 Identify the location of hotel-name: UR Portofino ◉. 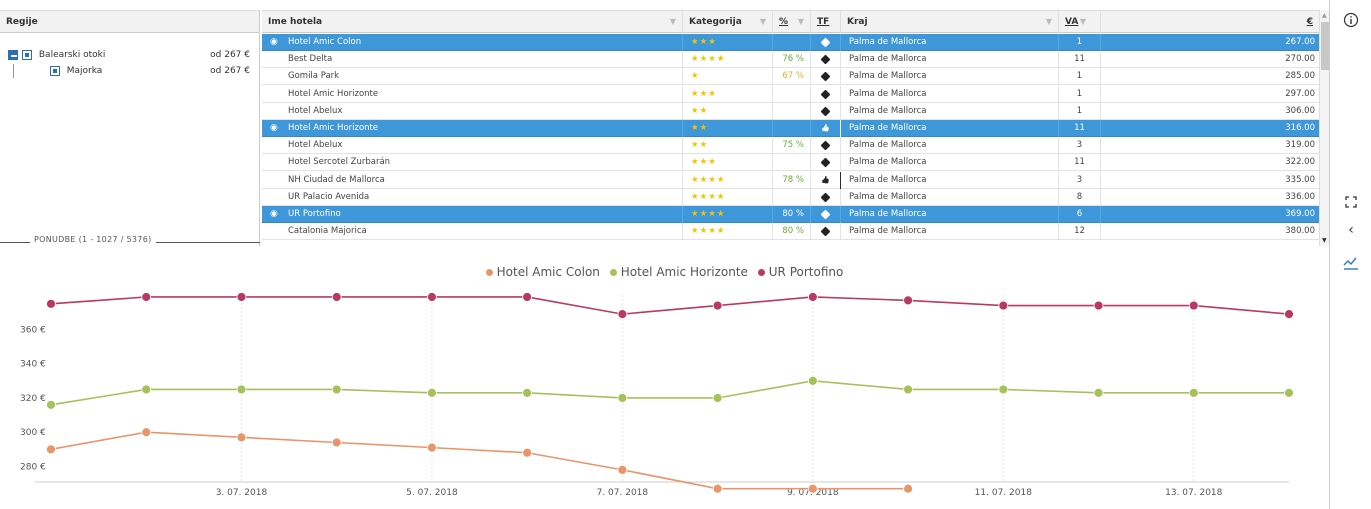
(472, 214).